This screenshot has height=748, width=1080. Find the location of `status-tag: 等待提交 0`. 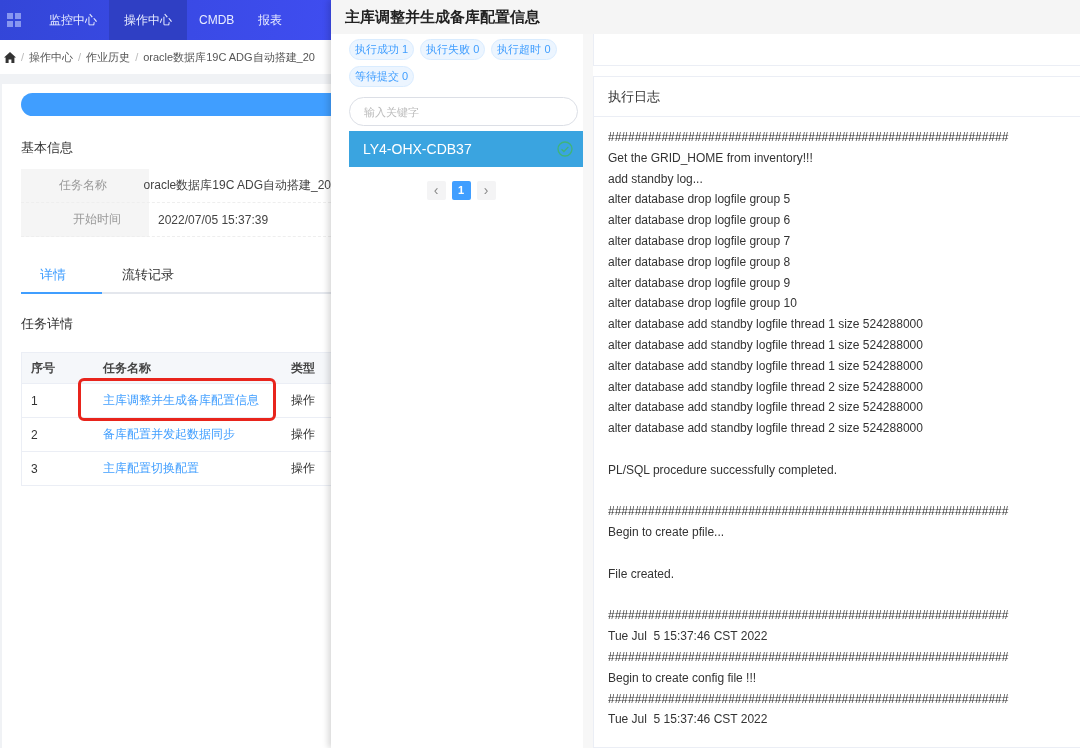

status-tag: 等待提交 0 is located at coordinates (382, 76).